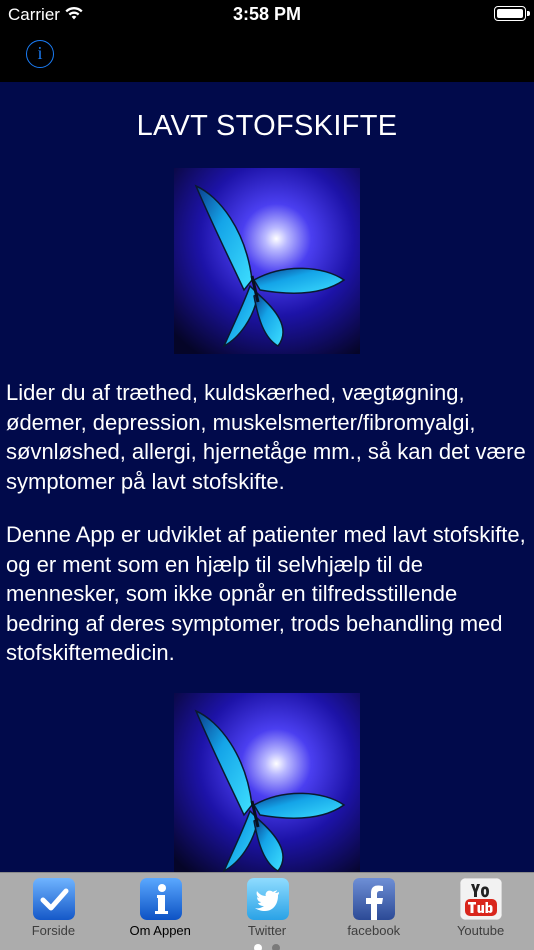  What do you see at coordinates (267, 930) in the screenshot?
I see `tab-label: Twitter` at bounding box center [267, 930].